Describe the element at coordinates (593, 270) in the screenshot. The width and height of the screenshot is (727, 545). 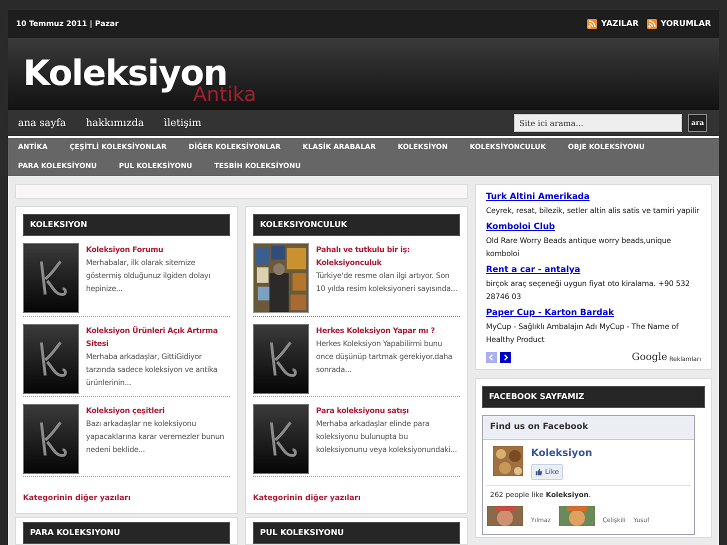
I see `ad-link: Rent a car - antalya` at that location.